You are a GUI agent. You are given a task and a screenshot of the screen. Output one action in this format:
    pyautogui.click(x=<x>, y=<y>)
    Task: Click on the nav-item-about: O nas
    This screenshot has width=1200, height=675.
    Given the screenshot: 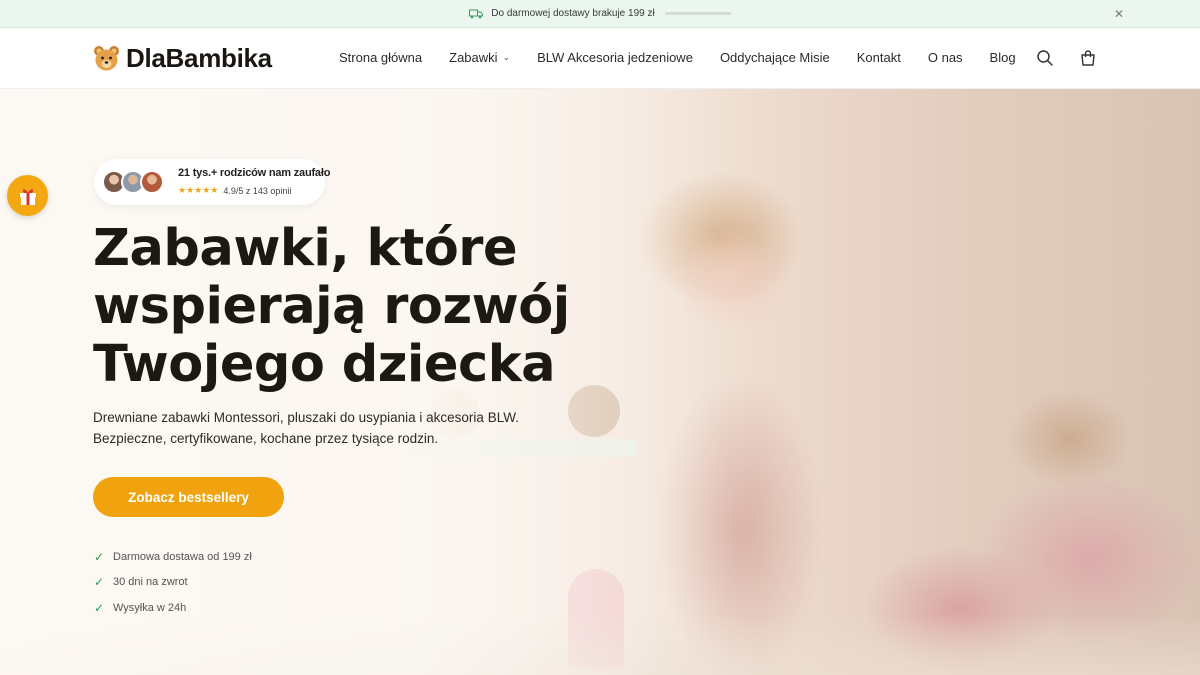 What is the action you would take?
    pyautogui.click(x=945, y=57)
    